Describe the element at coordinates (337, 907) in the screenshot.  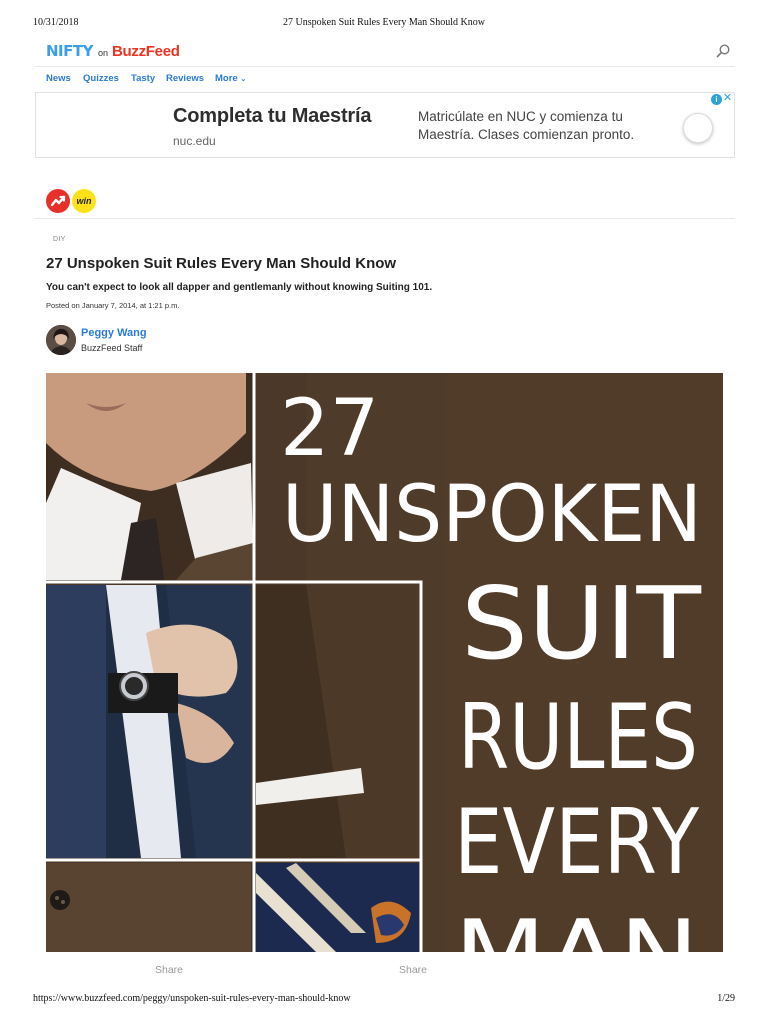
I see `tie-panel` at that location.